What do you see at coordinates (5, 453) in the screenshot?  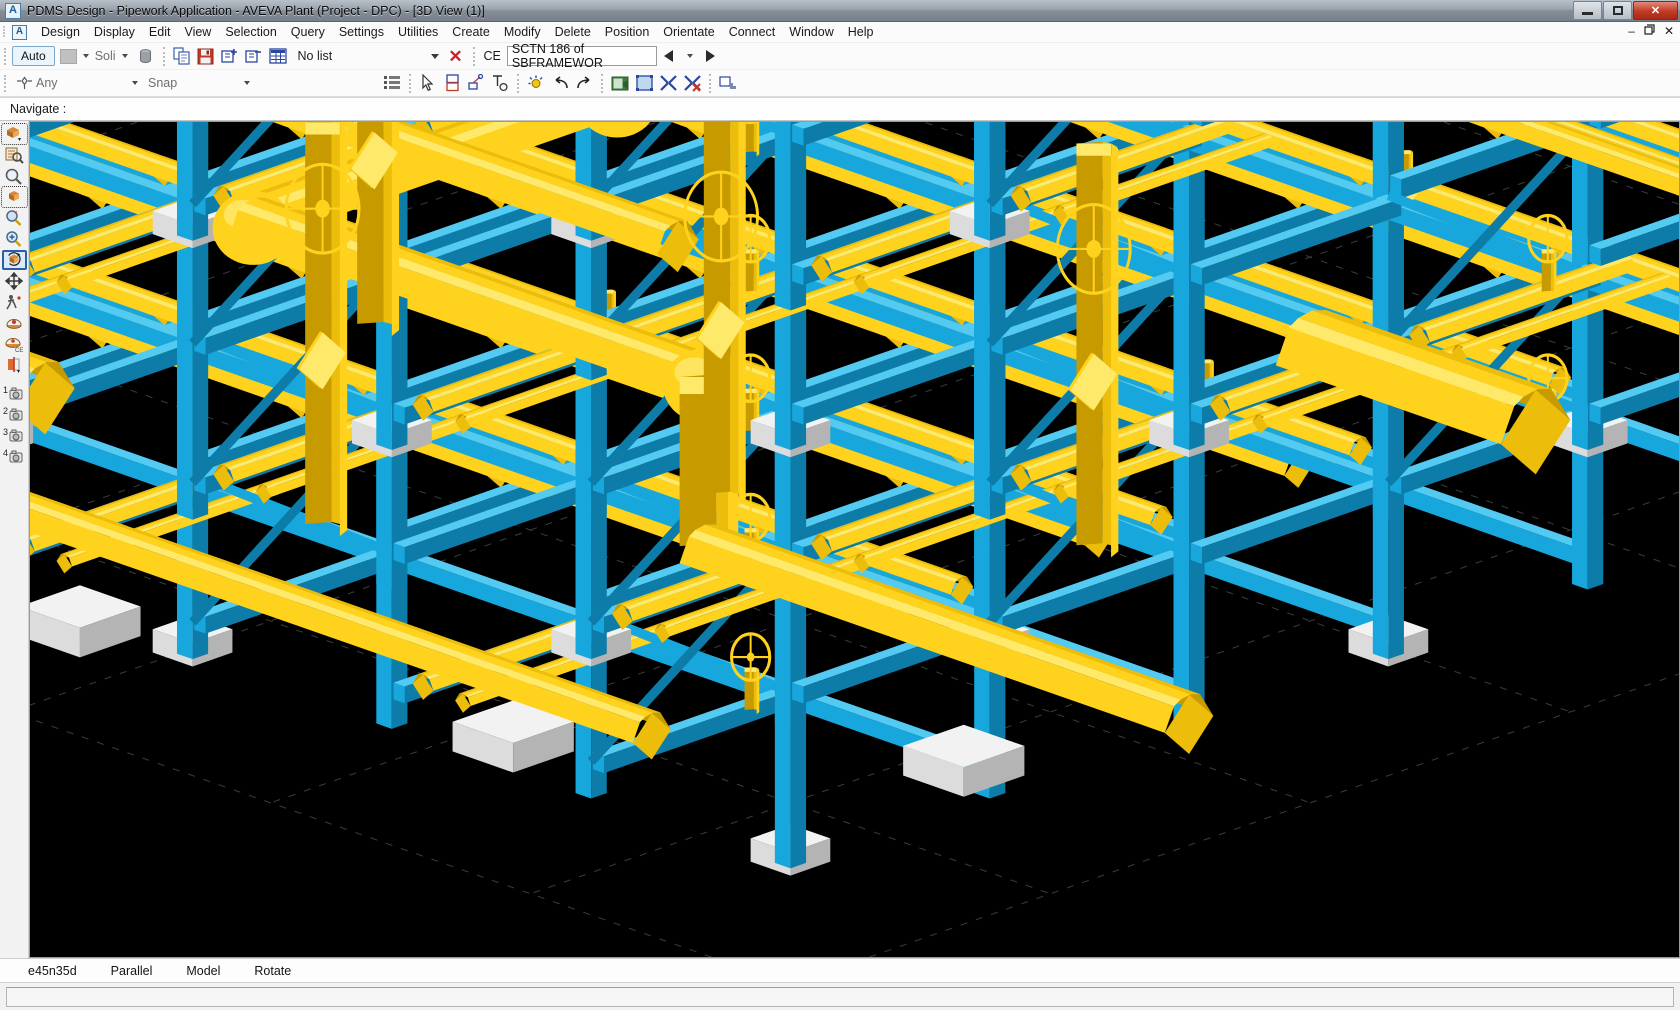 I see `svg-text: 4` at bounding box center [5, 453].